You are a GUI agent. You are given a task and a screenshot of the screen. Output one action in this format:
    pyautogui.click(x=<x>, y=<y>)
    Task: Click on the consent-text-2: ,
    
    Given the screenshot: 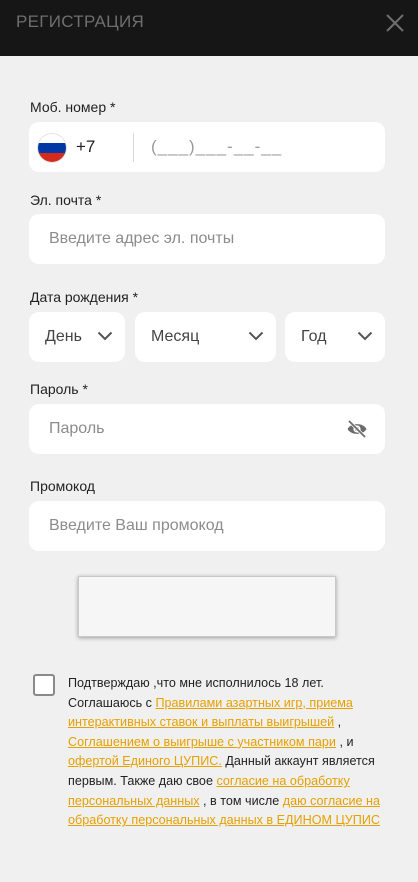 What is the action you would take?
    pyautogui.click(x=338, y=722)
    